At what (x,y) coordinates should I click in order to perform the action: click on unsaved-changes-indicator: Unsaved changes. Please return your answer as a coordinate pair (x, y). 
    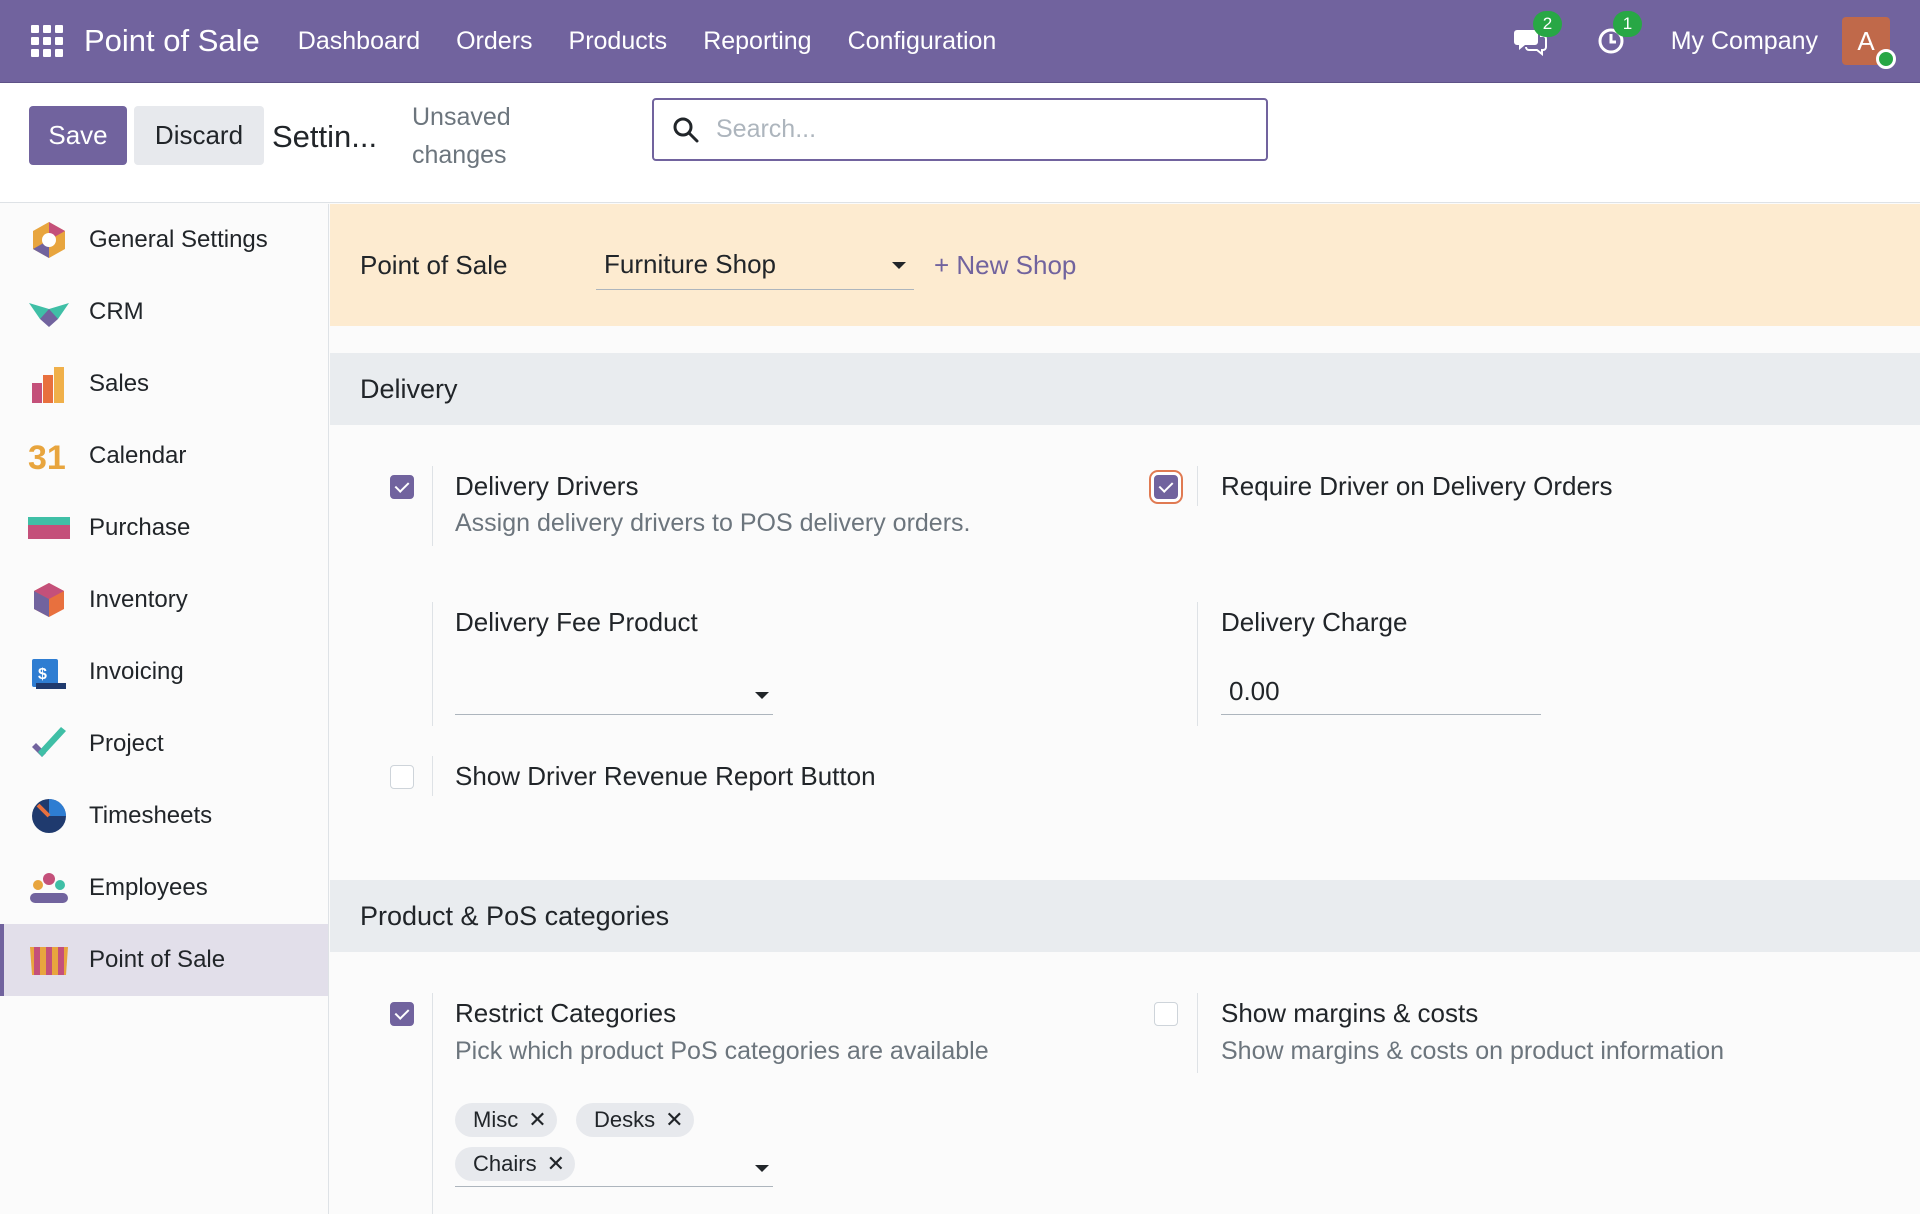
    Looking at the image, I should click on (461, 136).